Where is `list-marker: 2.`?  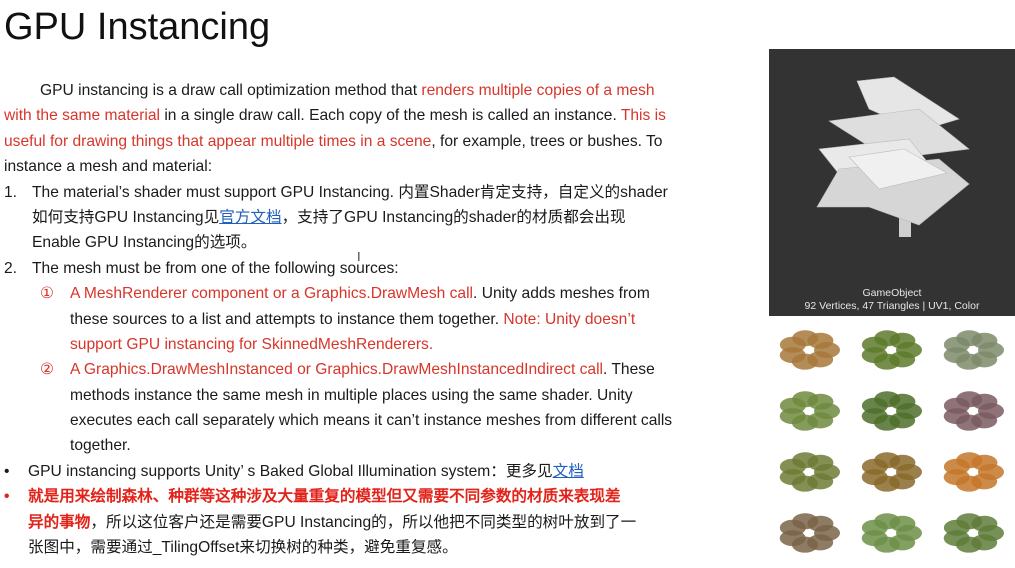 list-marker: 2. is located at coordinates (11, 268).